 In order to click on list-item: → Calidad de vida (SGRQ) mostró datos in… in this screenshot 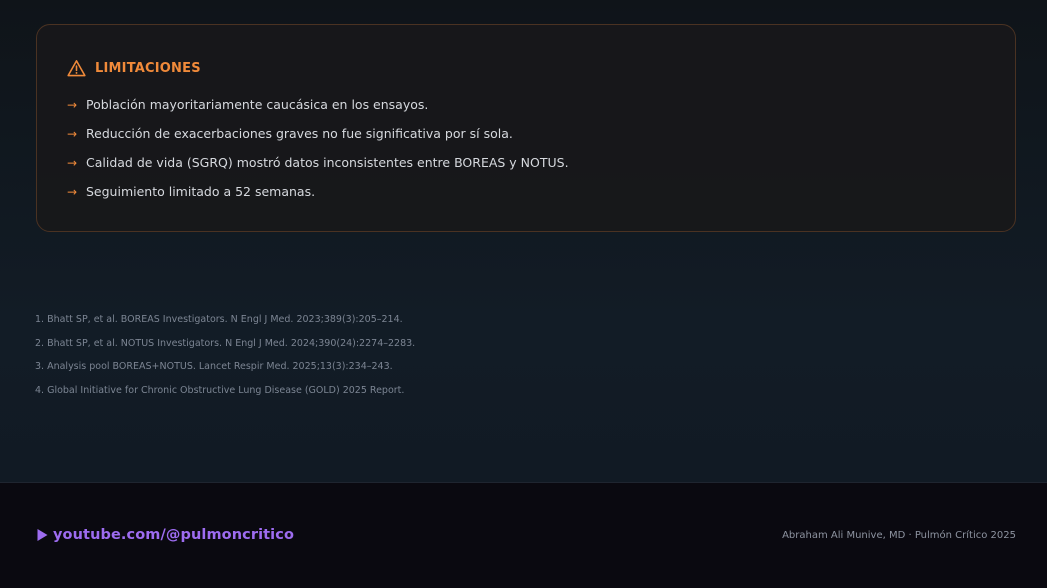, I will do `click(541, 162)`.